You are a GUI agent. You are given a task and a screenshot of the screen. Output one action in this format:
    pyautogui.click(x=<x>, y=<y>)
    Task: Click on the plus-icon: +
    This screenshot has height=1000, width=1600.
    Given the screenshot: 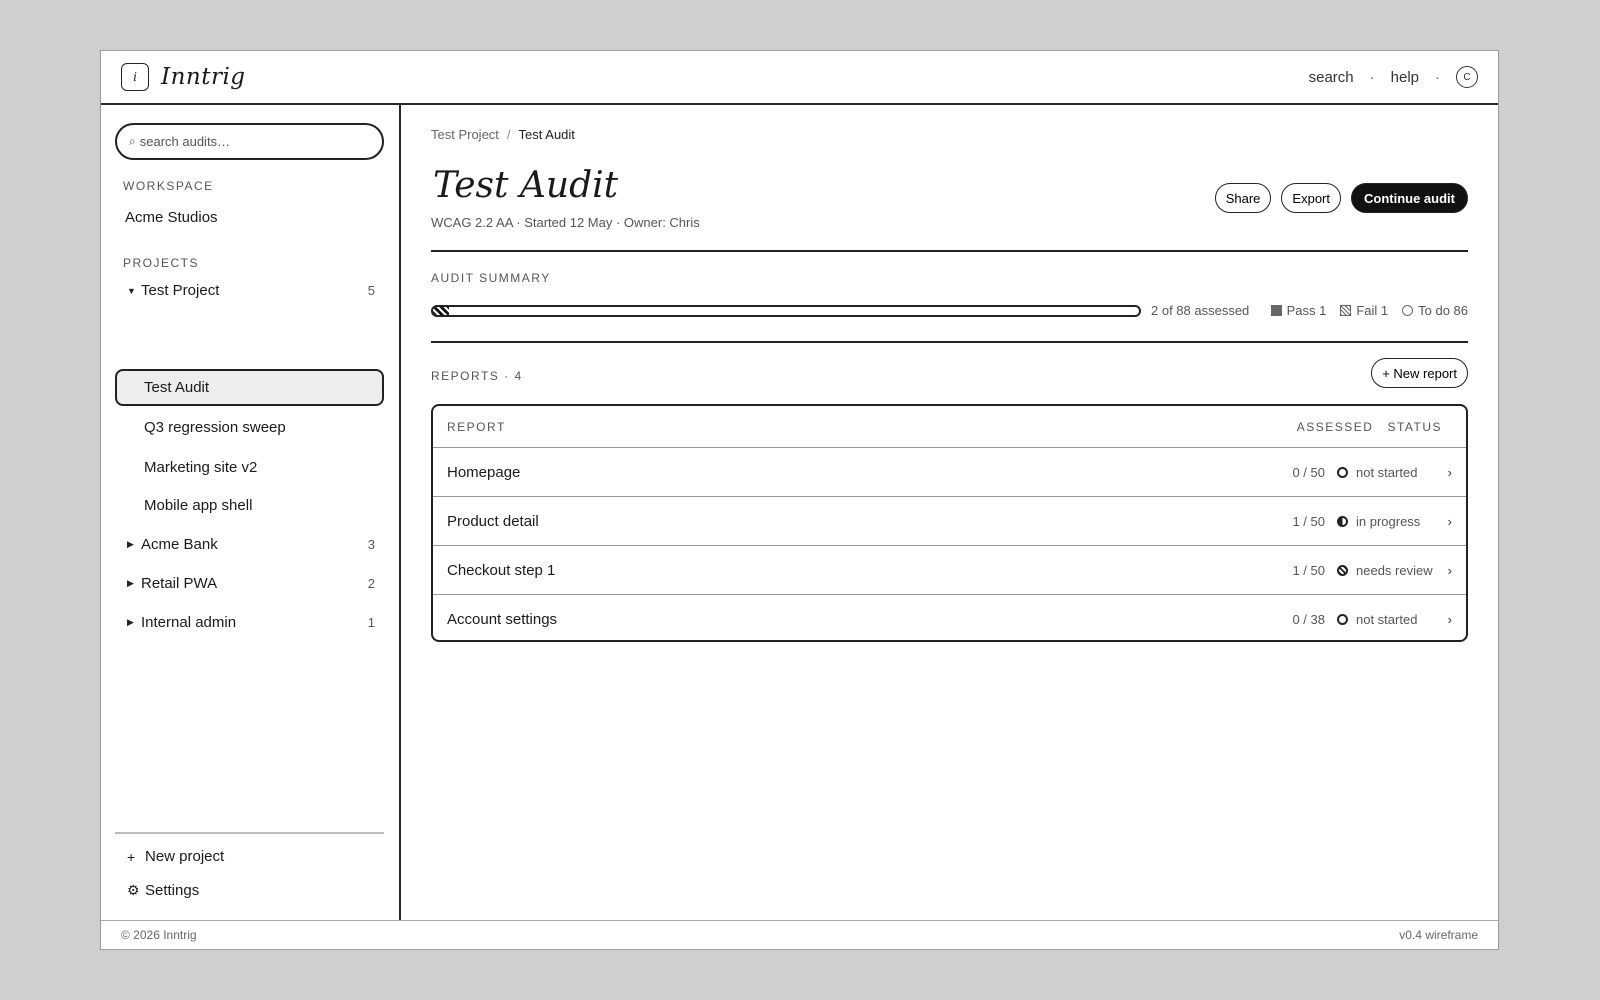 What is the action you would take?
    pyautogui.click(x=131, y=856)
    